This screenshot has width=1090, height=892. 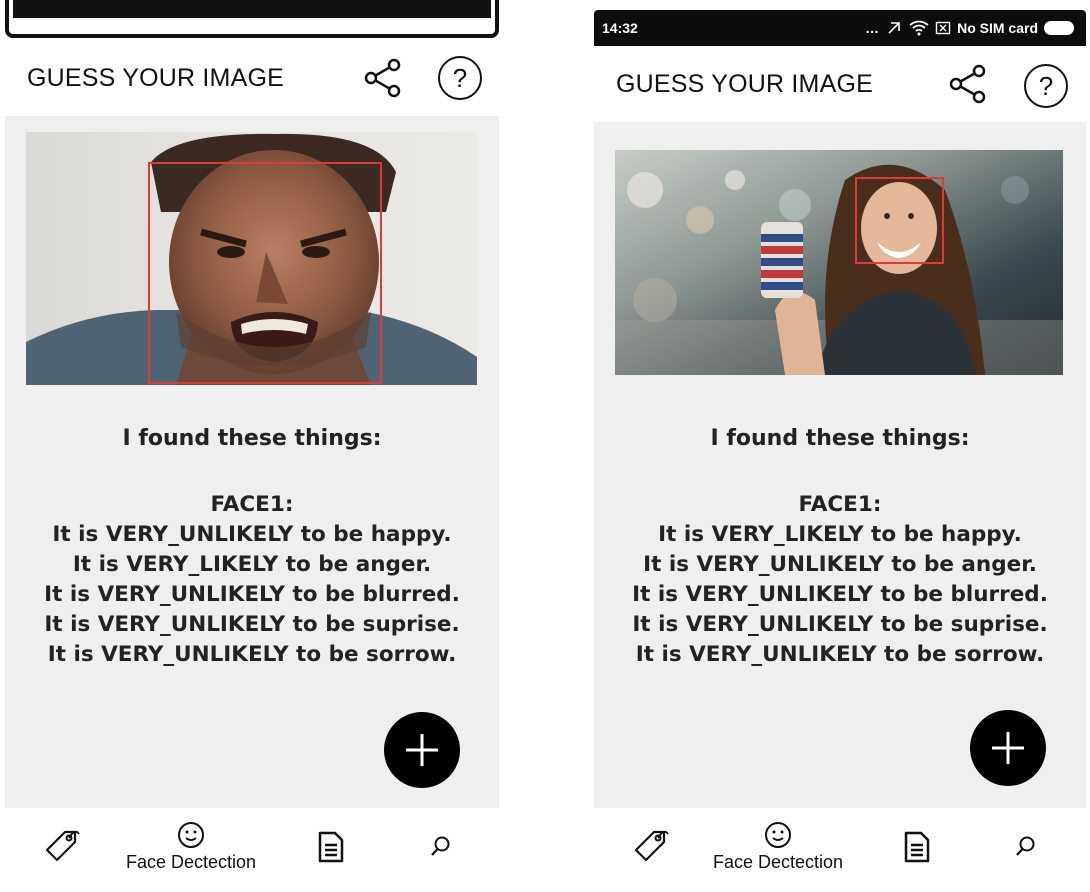 I want to click on result-line-happy: It is VERY_UNLIKELY to be happy., so click(x=252, y=534).